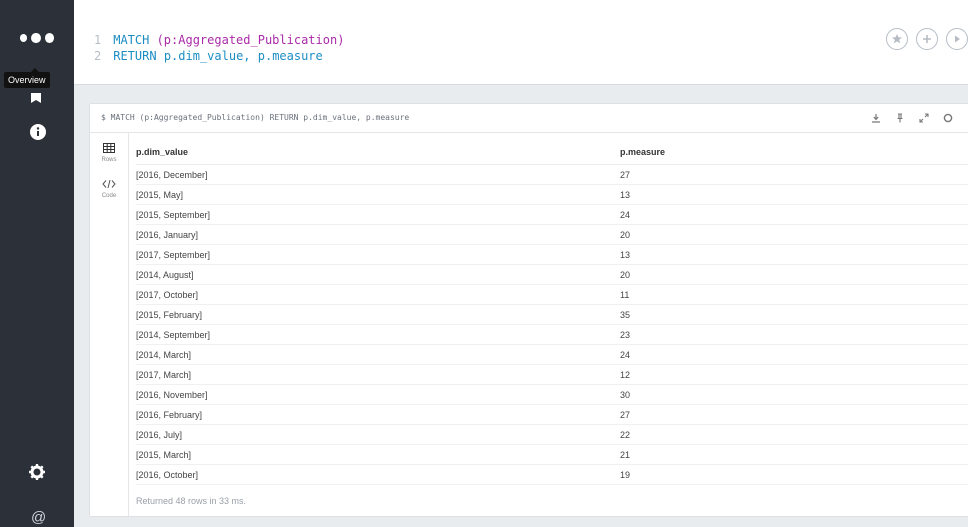  What do you see at coordinates (378, 454) in the screenshot?
I see `table-cell: [2015, March]` at bounding box center [378, 454].